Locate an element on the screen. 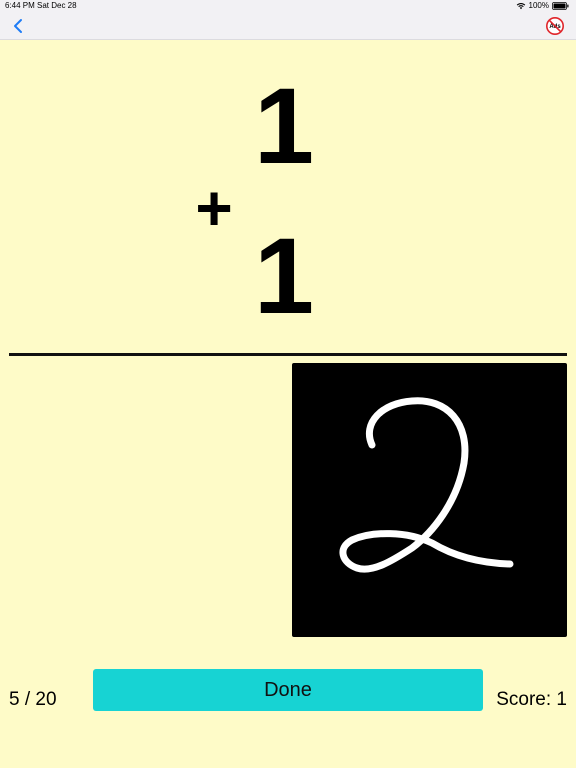  remove-ads-button: Ads is located at coordinates (555, 26).